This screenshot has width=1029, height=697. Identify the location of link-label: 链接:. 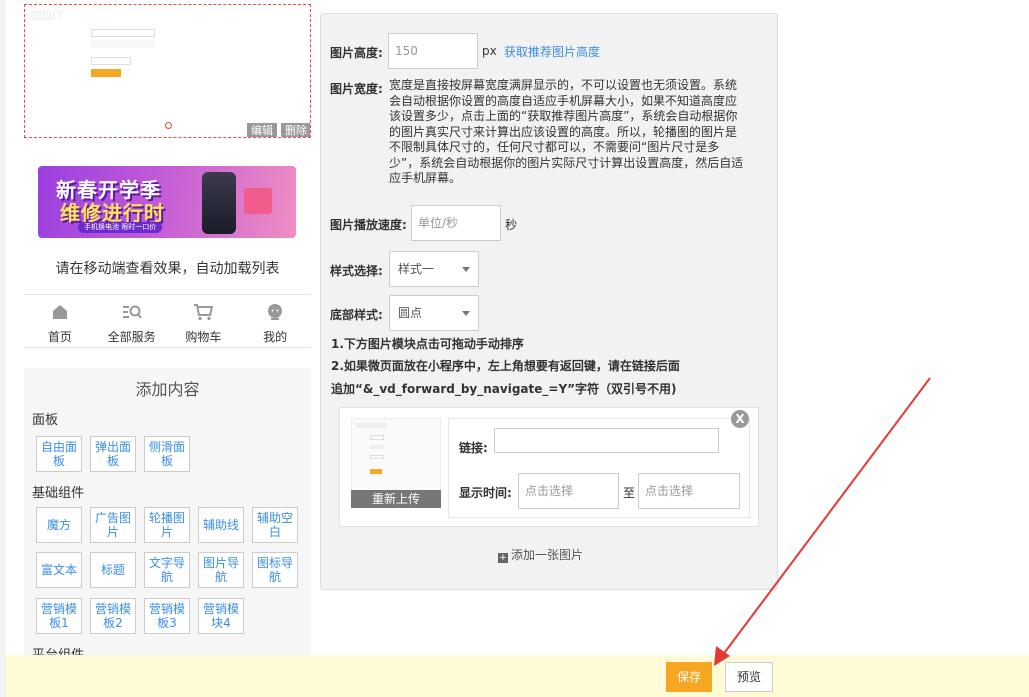
(473, 448).